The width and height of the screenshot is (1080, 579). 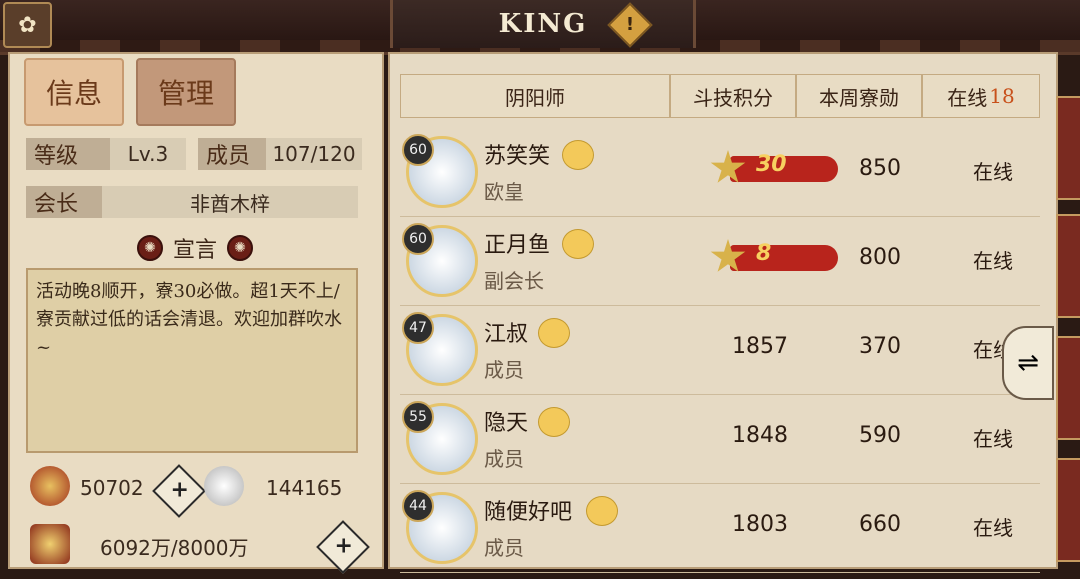 What do you see at coordinates (418, 417) in the screenshot?
I see `level-badge: 55` at bounding box center [418, 417].